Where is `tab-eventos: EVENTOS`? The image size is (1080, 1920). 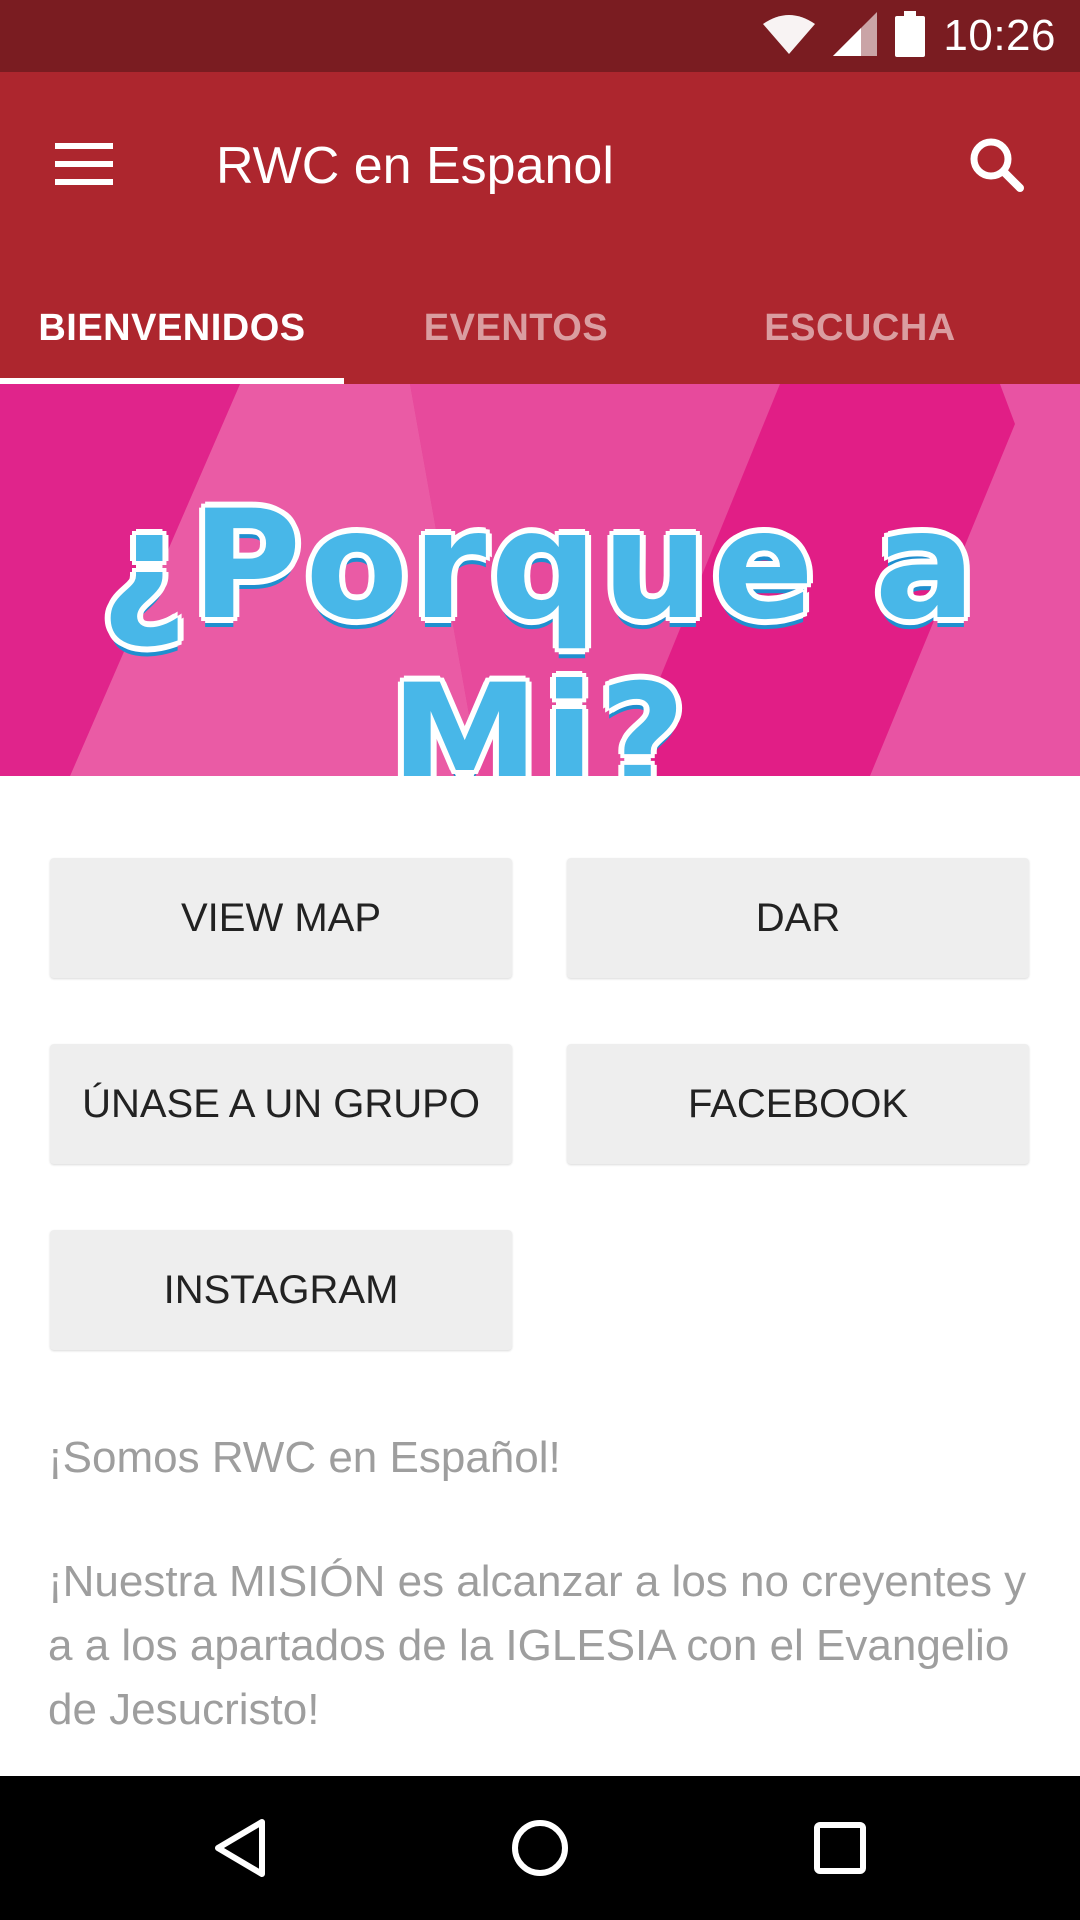 tab-eventos: EVENTOS is located at coordinates (516, 328).